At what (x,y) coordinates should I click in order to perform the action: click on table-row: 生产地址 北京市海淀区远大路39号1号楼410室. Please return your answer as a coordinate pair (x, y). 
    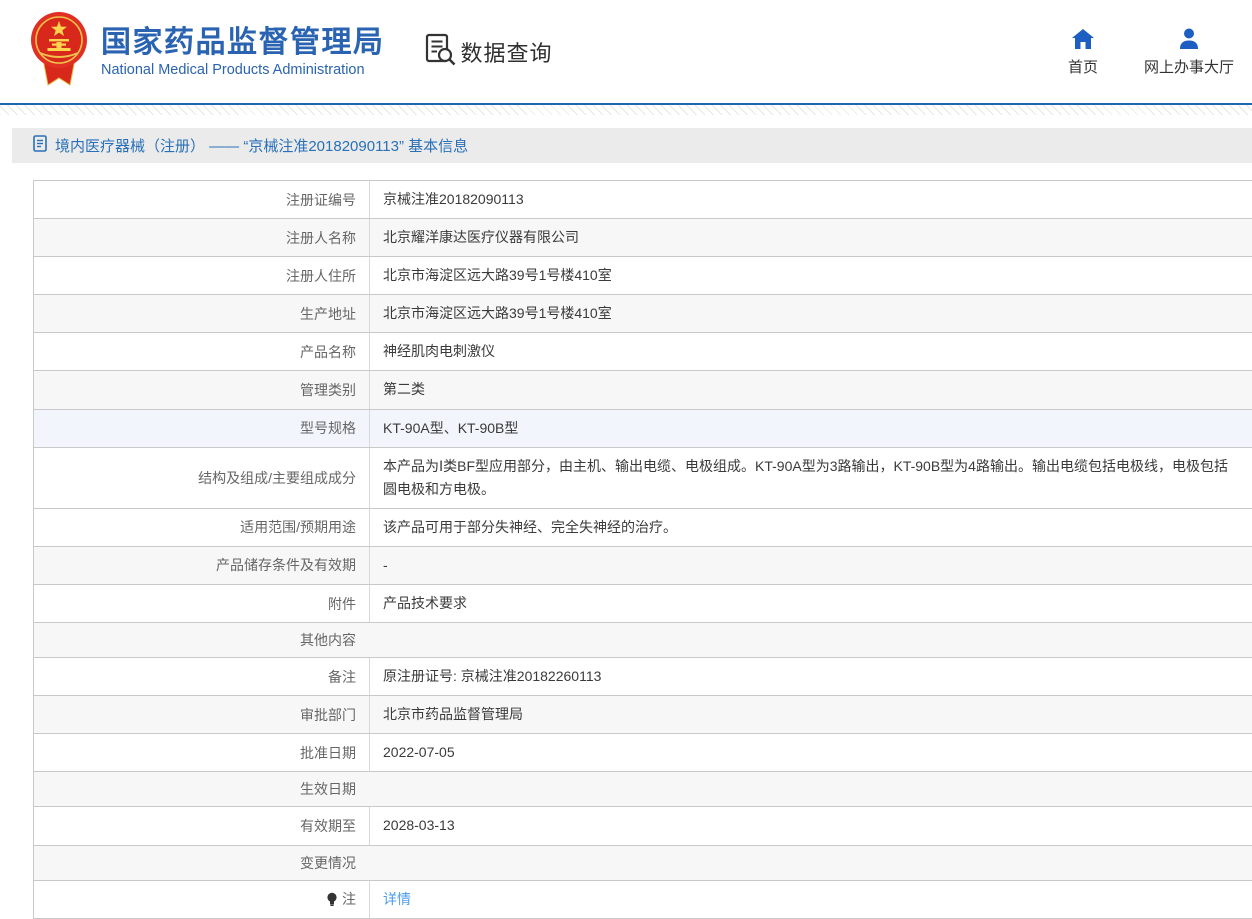
    Looking at the image, I should click on (643, 314).